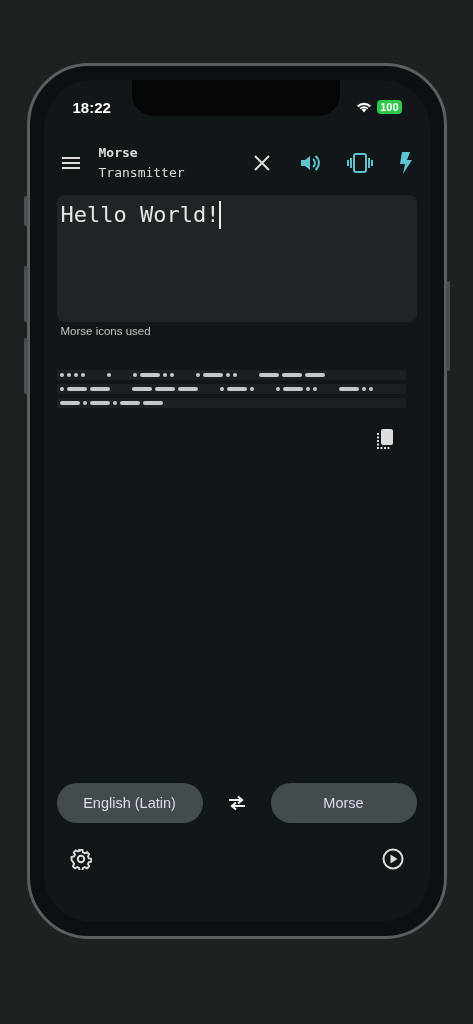 The height and width of the screenshot is (1024, 473). Describe the element at coordinates (343, 803) in the screenshot. I see `target-language-button: Morse` at that location.